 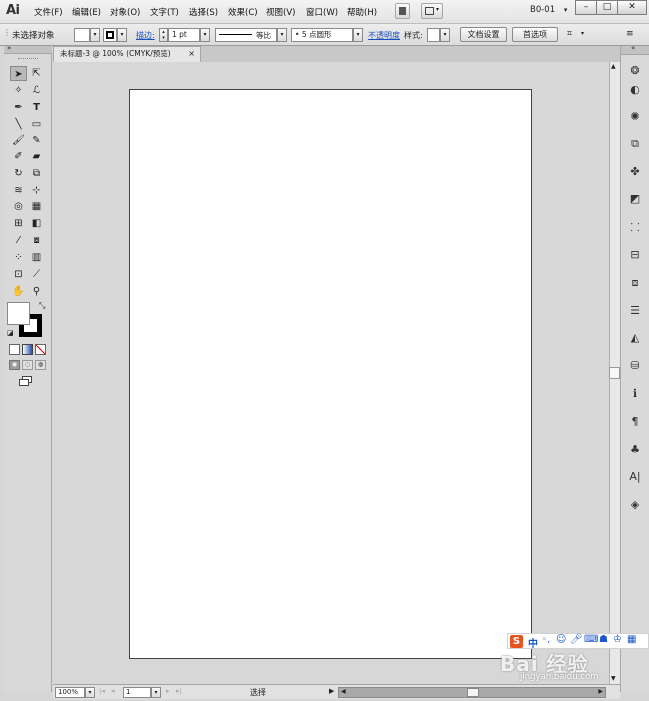 I want to click on menu-edit: 编辑(E), so click(x=86, y=12).